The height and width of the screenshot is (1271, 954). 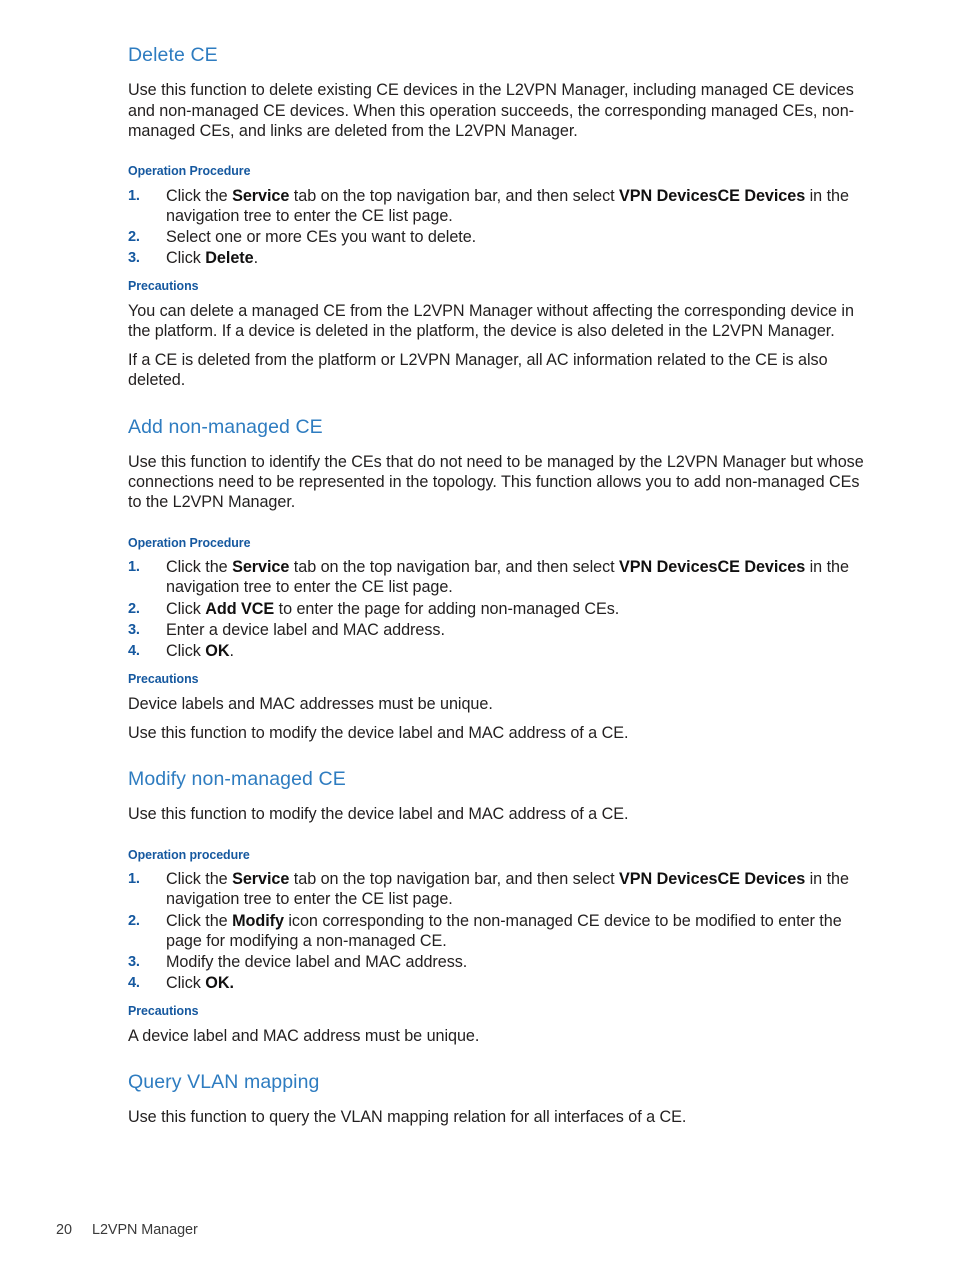 What do you see at coordinates (456, 1230) in the screenshot?
I see `page-footer: 20 L2VPN Manager` at bounding box center [456, 1230].